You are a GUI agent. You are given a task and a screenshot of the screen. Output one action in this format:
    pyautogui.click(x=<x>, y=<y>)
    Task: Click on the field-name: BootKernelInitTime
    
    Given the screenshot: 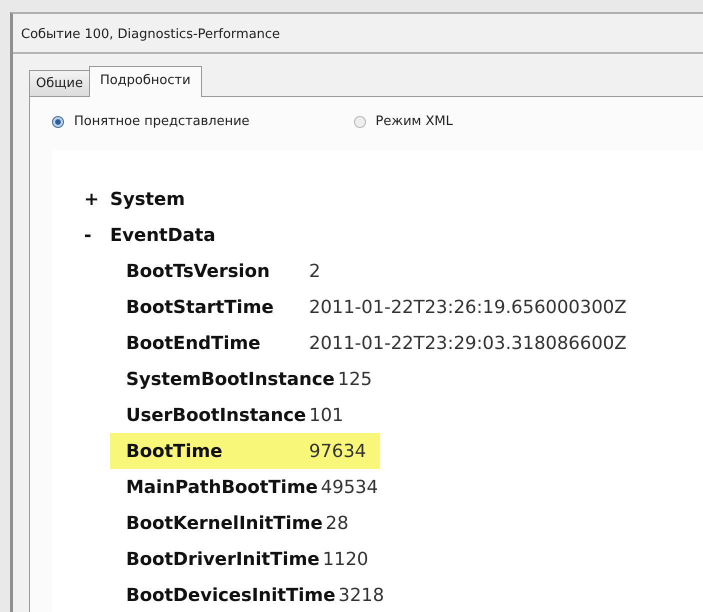 What is the action you would take?
    pyautogui.click(x=224, y=523)
    